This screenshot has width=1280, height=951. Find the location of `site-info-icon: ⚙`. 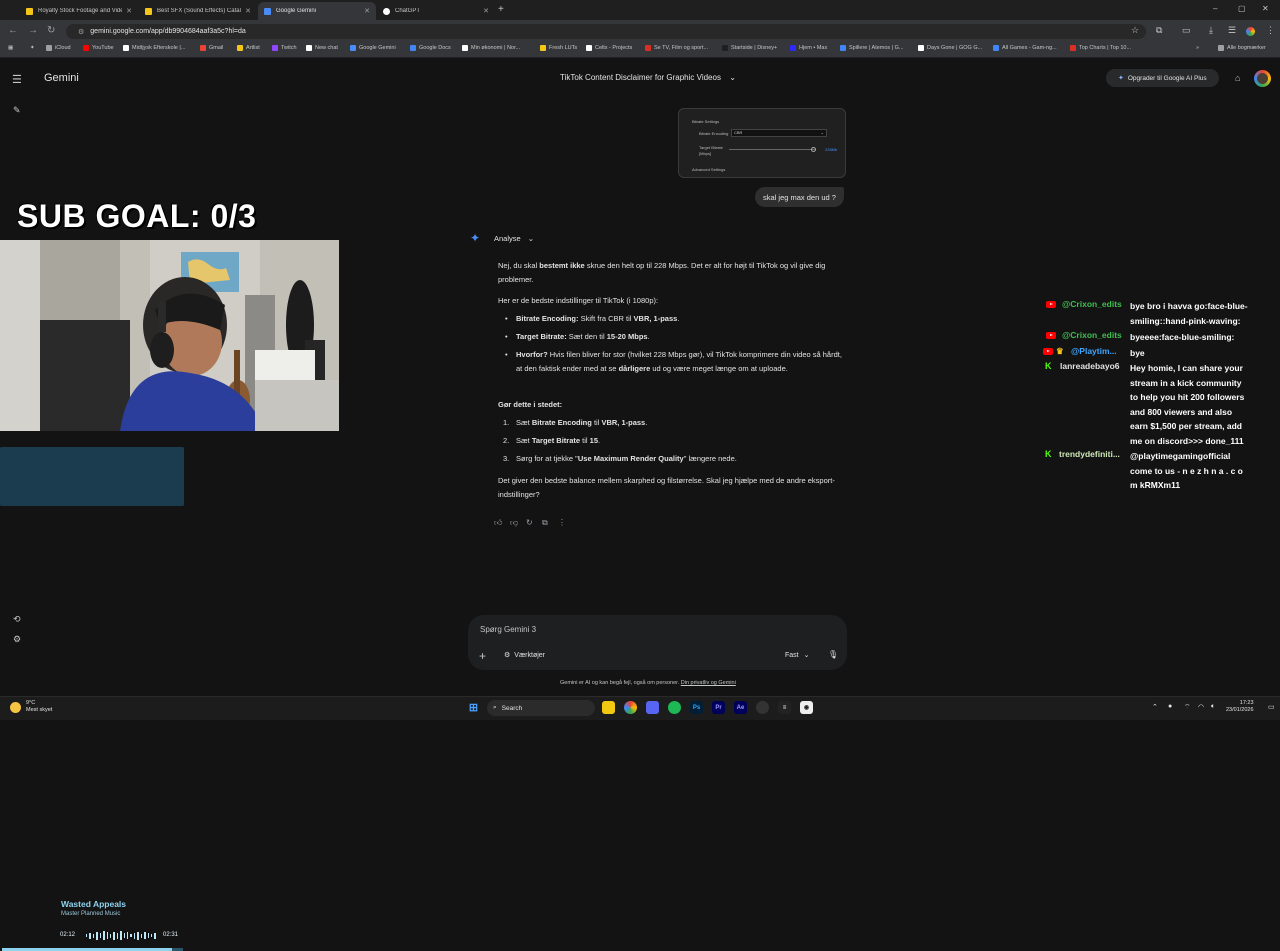

site-info-icon: ⚙ is located at coordinates (81, 32).